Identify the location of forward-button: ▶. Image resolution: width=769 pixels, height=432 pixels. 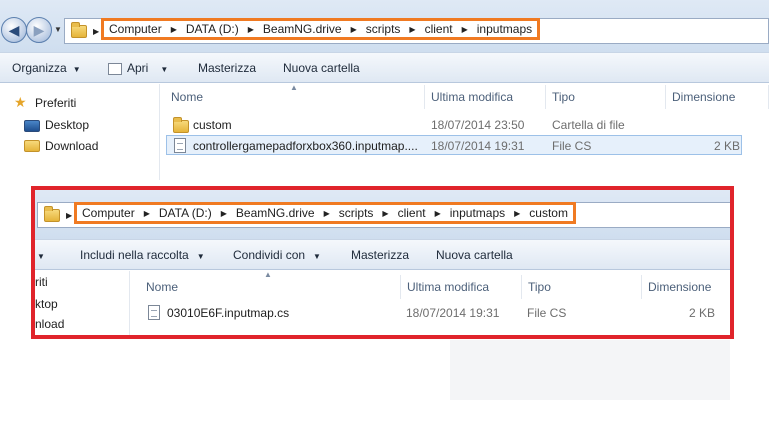
(39, 30).